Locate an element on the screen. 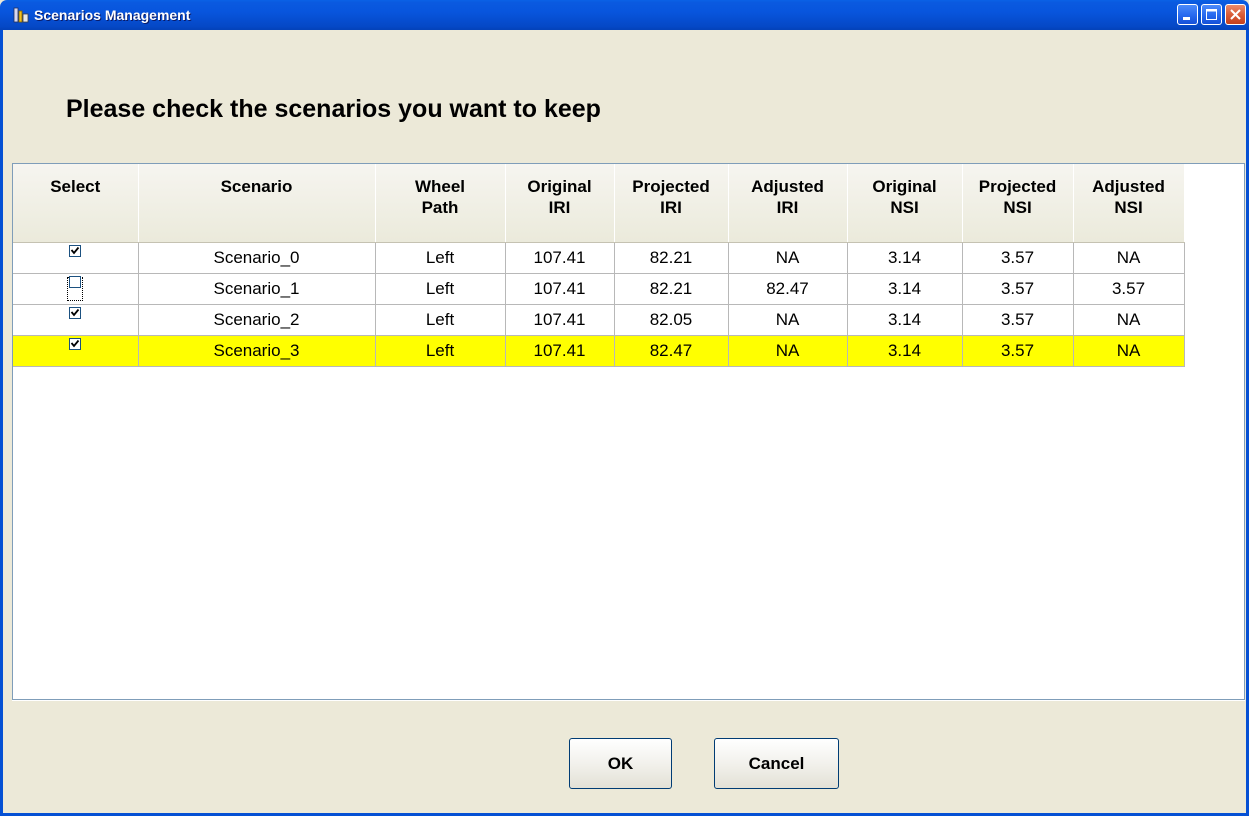 Image resolution: width=1249 pixels, height=816 pixels. projected-iri-cell: 82.05 is located at coordinates (671, 320).